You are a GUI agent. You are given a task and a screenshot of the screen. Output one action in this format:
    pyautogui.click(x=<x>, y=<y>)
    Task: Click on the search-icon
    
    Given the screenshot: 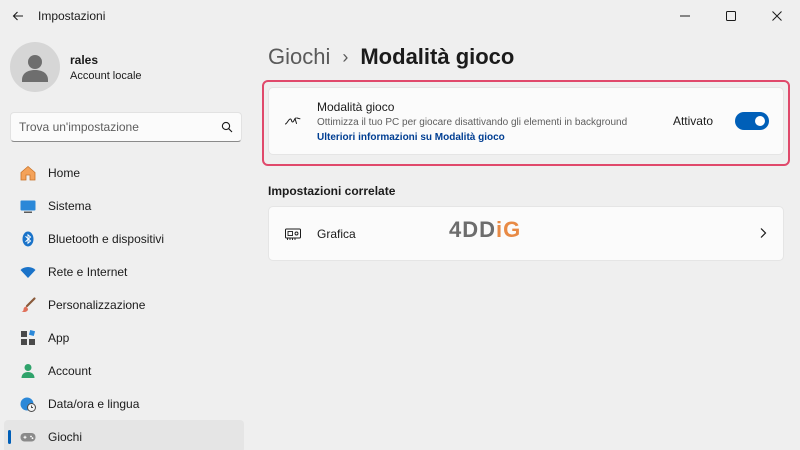 What is the action you would take?
    pyautogui.click(x=227, y=127)
    